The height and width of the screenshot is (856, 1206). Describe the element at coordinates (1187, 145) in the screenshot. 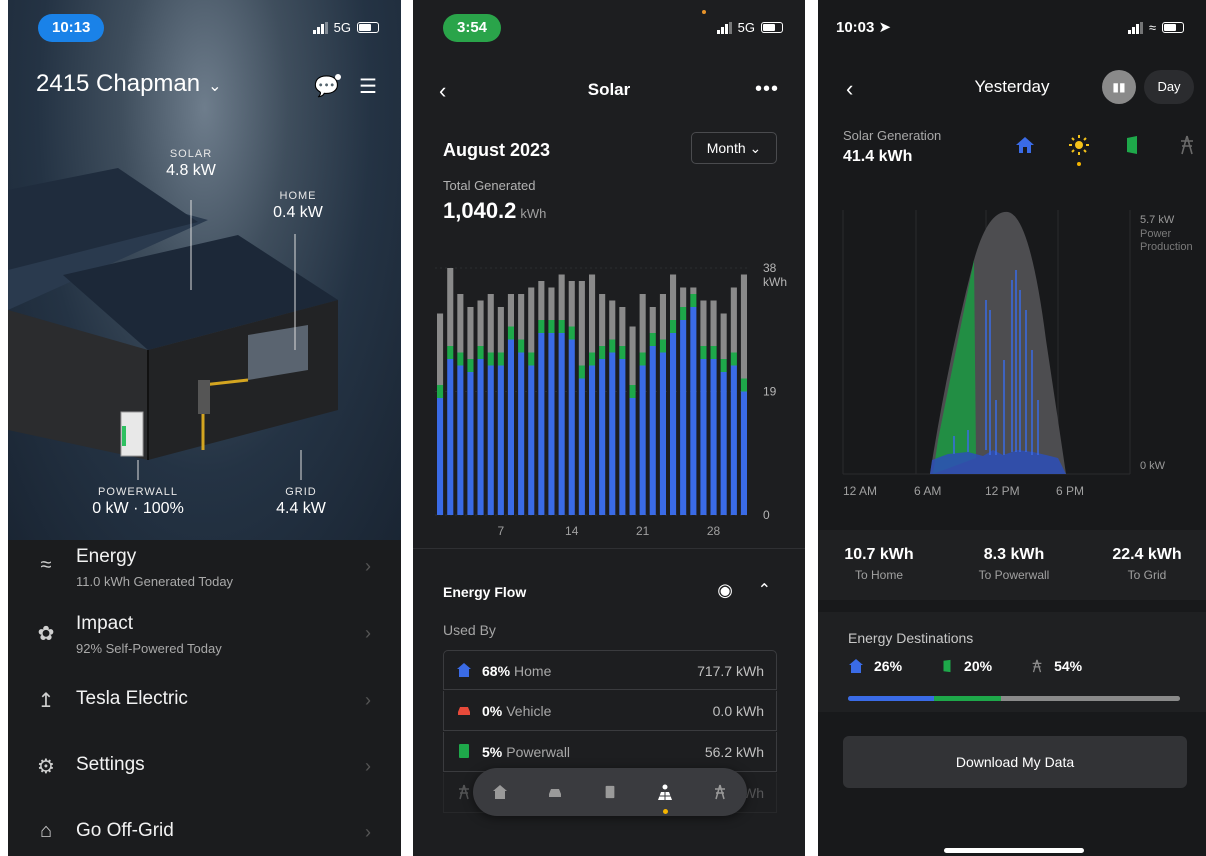

I see `grid-tower-icon` at that location.